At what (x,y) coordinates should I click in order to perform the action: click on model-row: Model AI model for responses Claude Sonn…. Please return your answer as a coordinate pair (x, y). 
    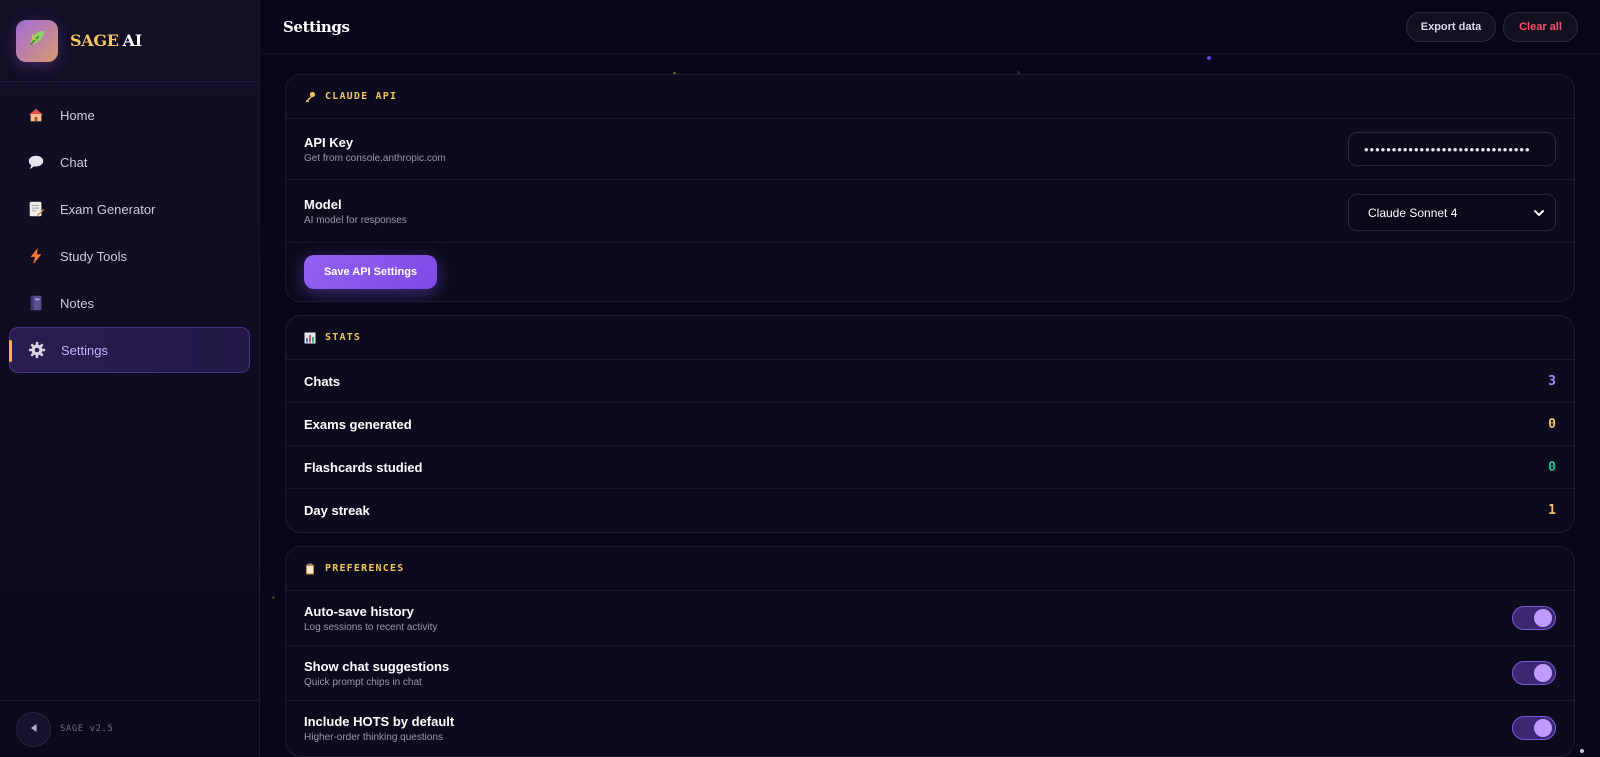
    Looking at the image, I should click on (930, 211).